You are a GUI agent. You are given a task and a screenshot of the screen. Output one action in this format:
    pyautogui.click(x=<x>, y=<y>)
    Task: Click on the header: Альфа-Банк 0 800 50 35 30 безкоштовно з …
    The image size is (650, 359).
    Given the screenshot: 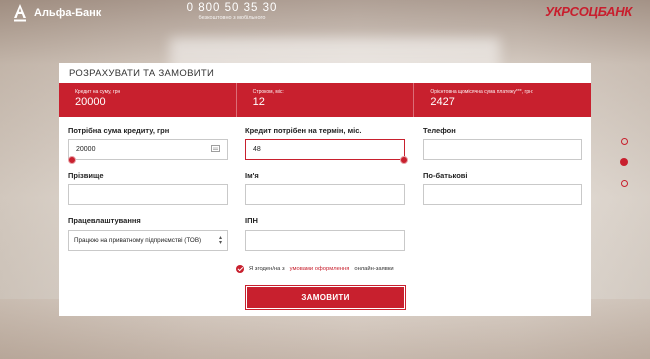 What is the action you would take?
    pyautogui.click(x=325, y=15)
    